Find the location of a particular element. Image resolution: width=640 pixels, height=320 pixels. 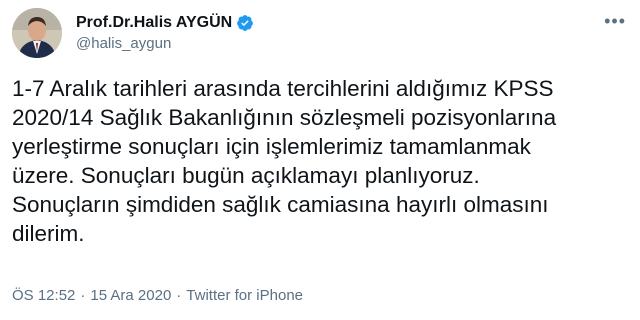

display-name: Prof.Dr.Halis AYGÜN is located at coordinates (154, 23).